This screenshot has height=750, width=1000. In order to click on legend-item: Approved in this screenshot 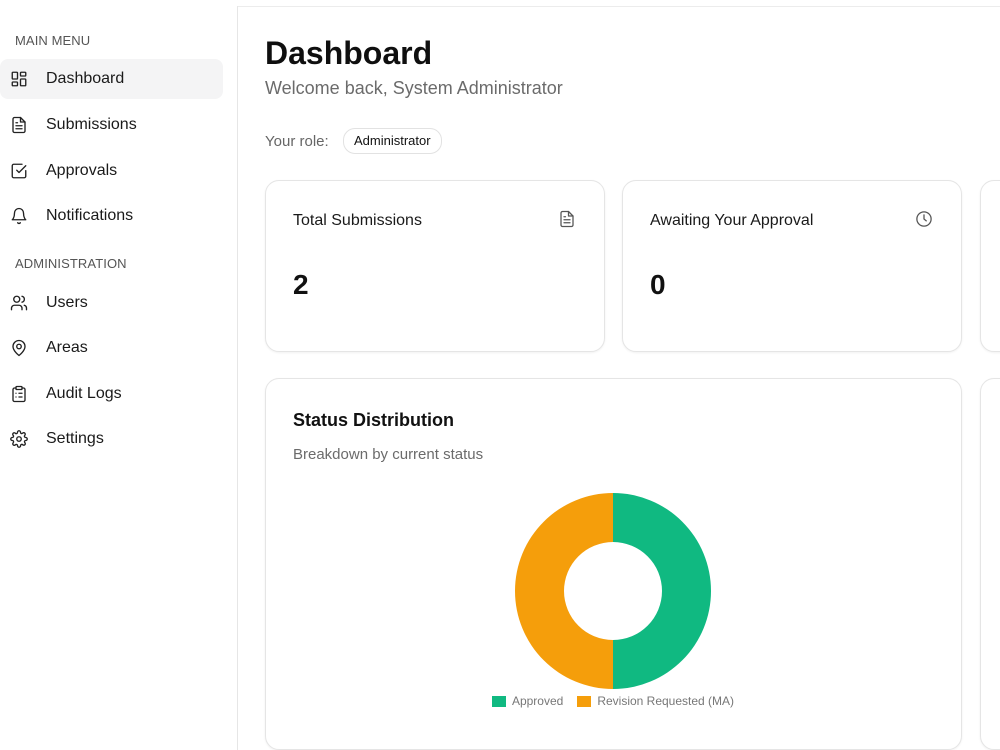, I will do `click(527, 701)`.